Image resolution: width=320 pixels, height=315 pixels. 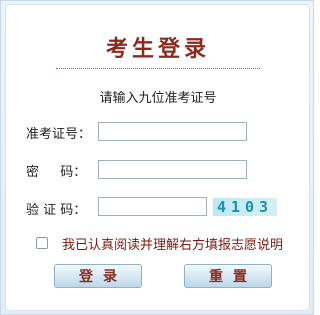 What do you see at coordinates (157, 49) in the screenshot?
I see `page-title: 考生登录` at bounding box center [157, 49].